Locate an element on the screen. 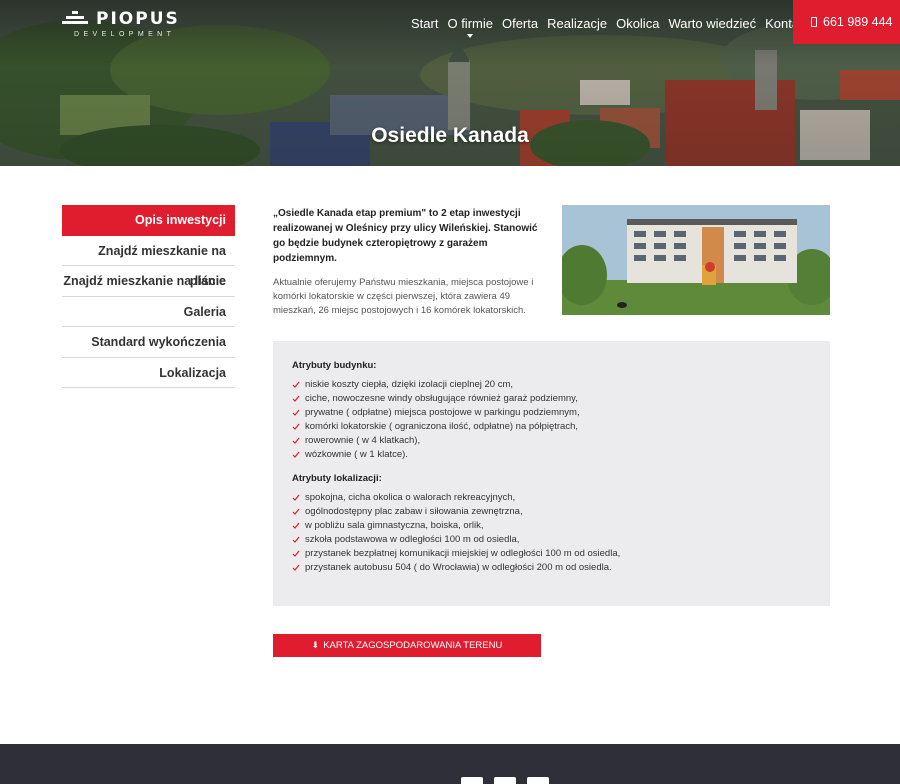 The width and height of the screenshot is (900, 784). nav-item-oferta: Oferta is located at coordinates (520, 23).